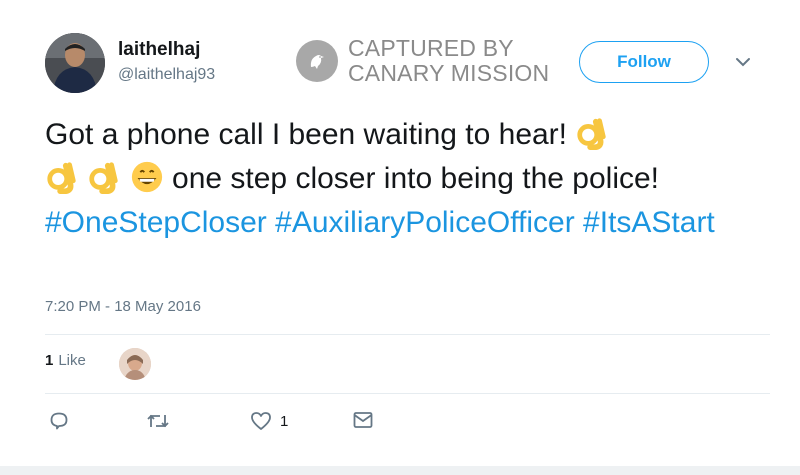  I want to click on retweet-button, so click(158, 421).